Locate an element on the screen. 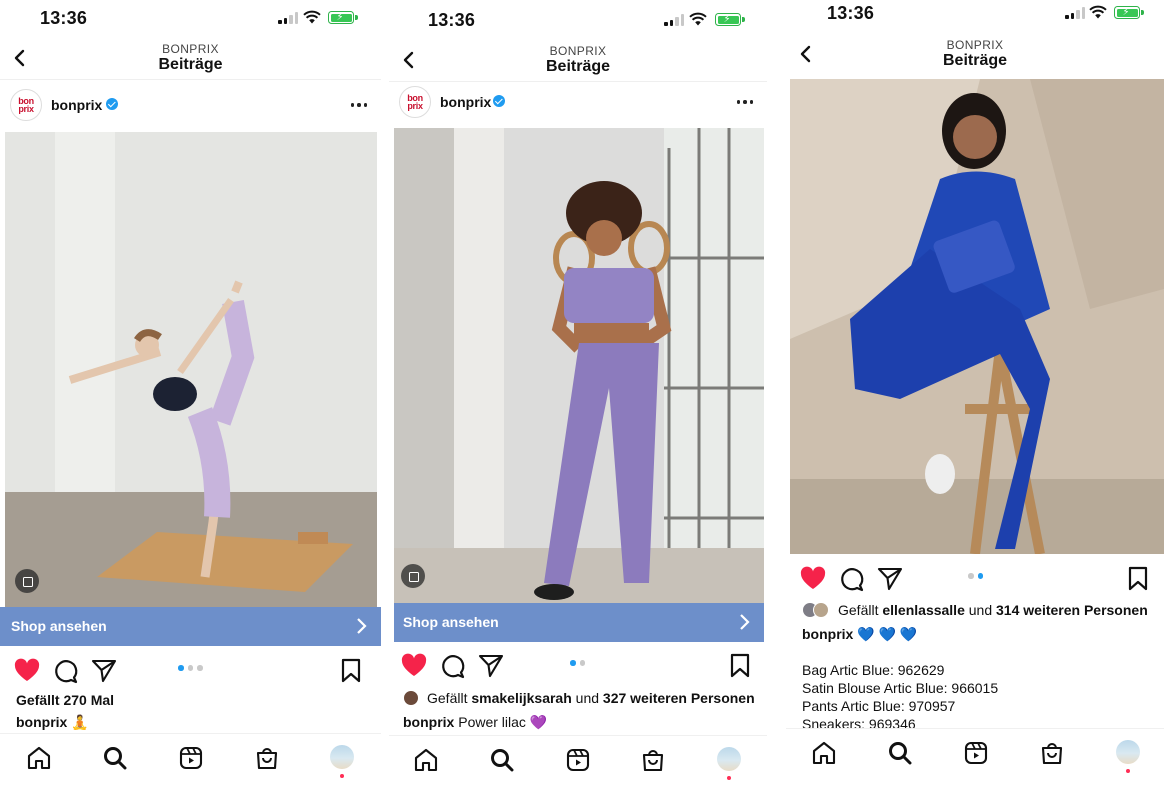 The image size is (1164, 791). liker-avatar is located at coordinates (411, 698).